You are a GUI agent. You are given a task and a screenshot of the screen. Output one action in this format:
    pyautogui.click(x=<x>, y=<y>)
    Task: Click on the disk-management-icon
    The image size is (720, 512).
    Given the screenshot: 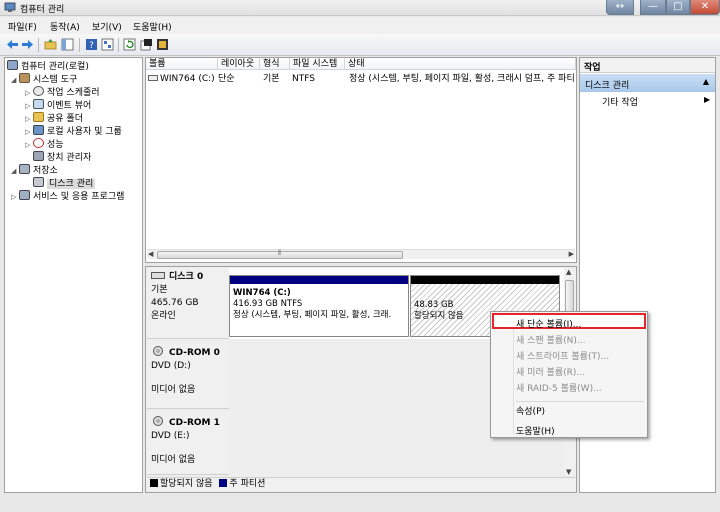 What is the action you would take?
    pyautogui.click(x=38, y=182)
    